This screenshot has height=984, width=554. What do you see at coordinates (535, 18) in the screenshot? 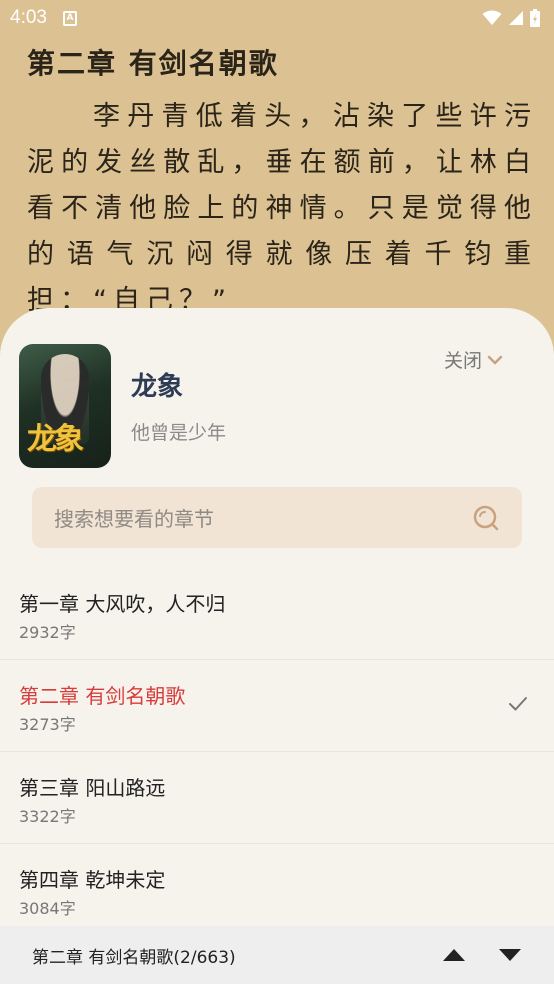
I see `battery-icon` at bounding box center [535, 18].